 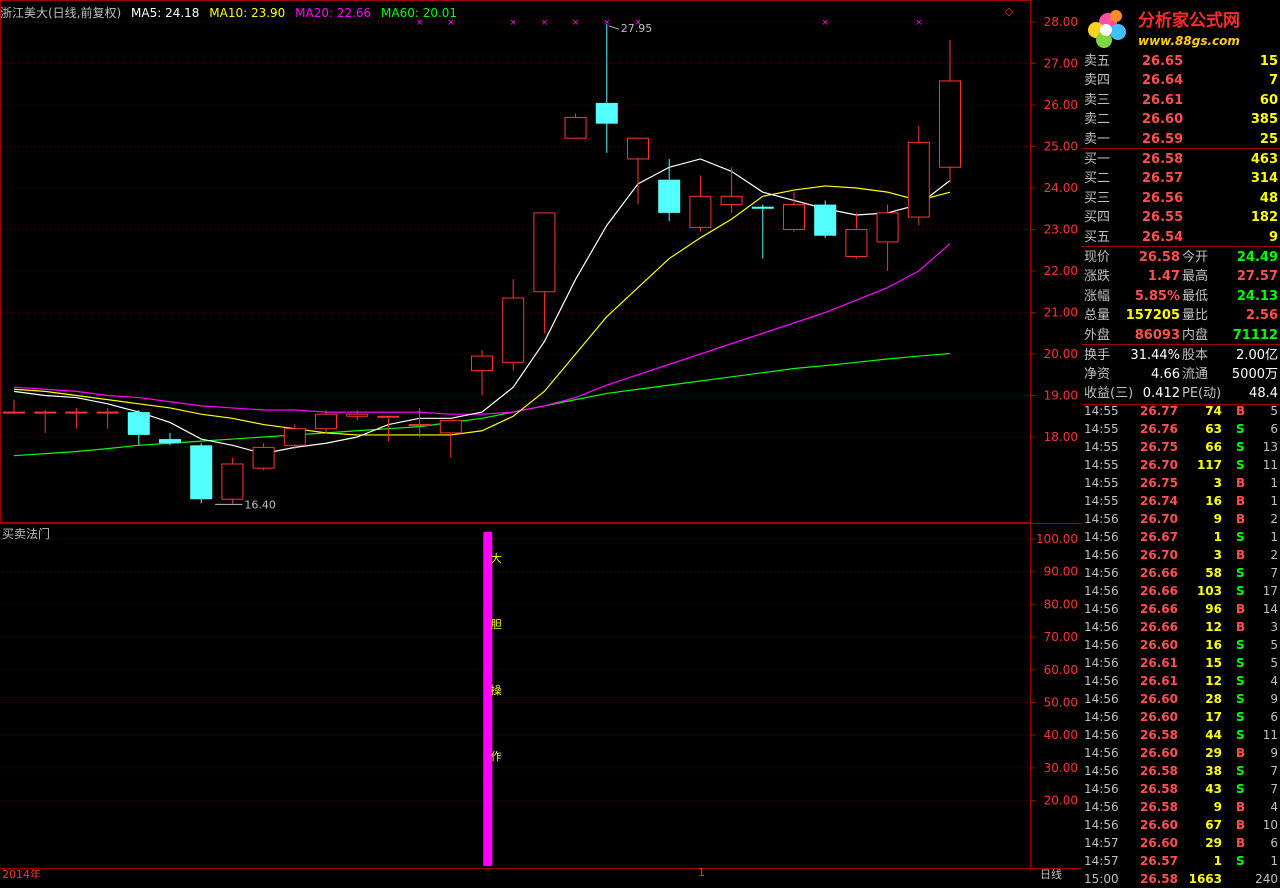 I want to click on ask-row: 卖五 26.65 15, so click(x=1181, y=62).